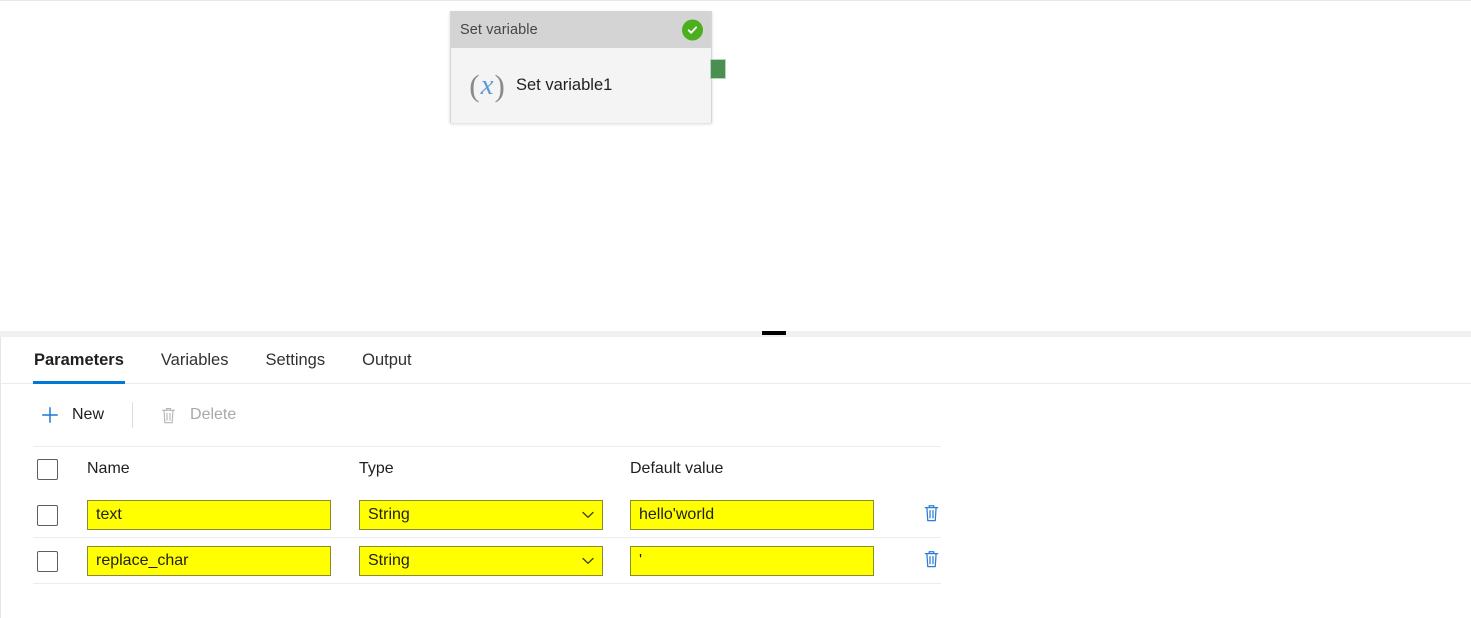  What do you see at coordinates (209, 561) in the screenshot?
I see `parameter-name-input: replace_char` at bounding box center [209, 561].